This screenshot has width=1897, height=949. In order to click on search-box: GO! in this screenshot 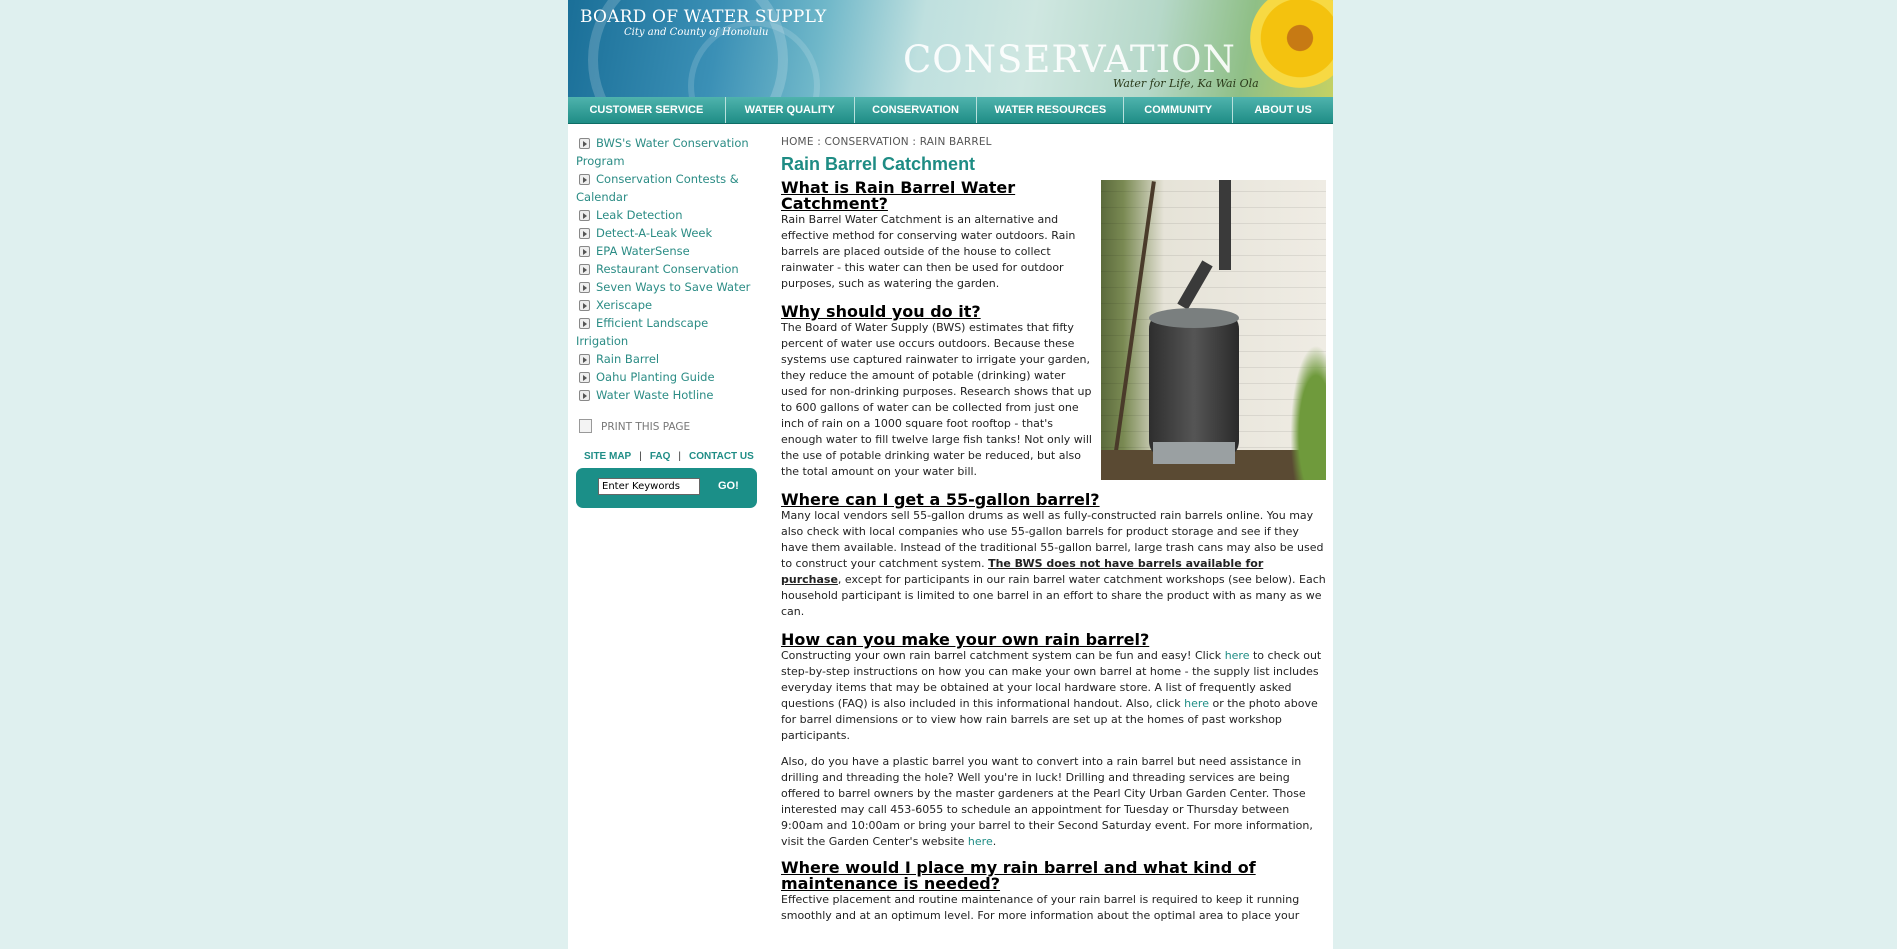, I will do `click(666, 488)`.